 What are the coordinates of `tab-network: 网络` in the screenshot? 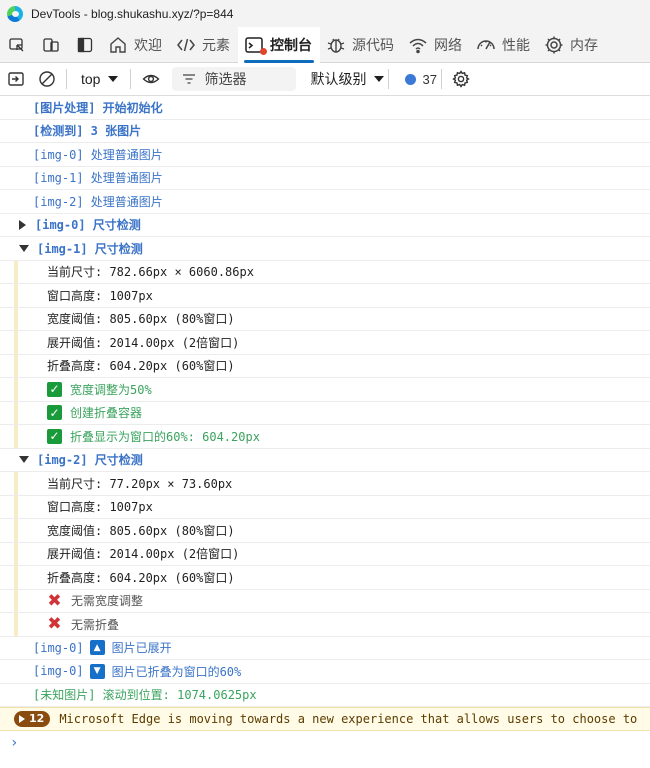 It's located at (436, 45).